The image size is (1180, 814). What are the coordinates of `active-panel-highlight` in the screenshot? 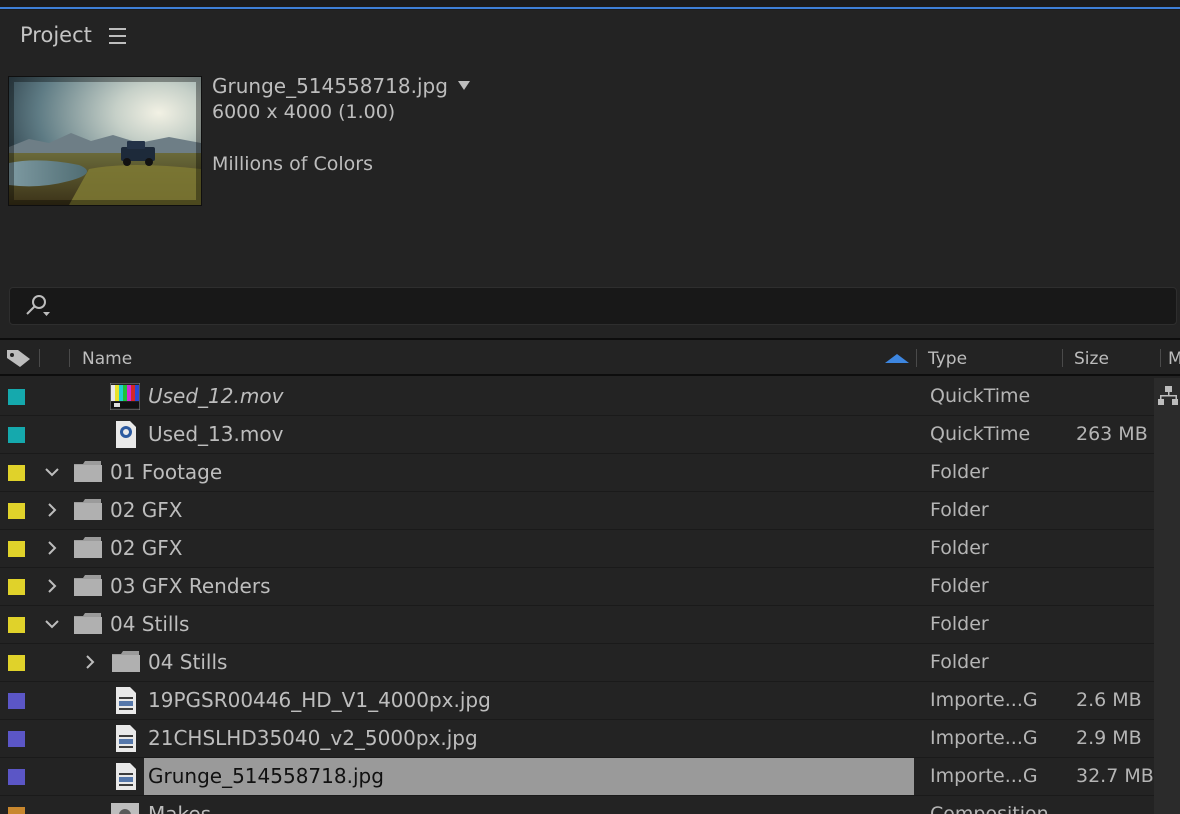 It's located at (590, 8).